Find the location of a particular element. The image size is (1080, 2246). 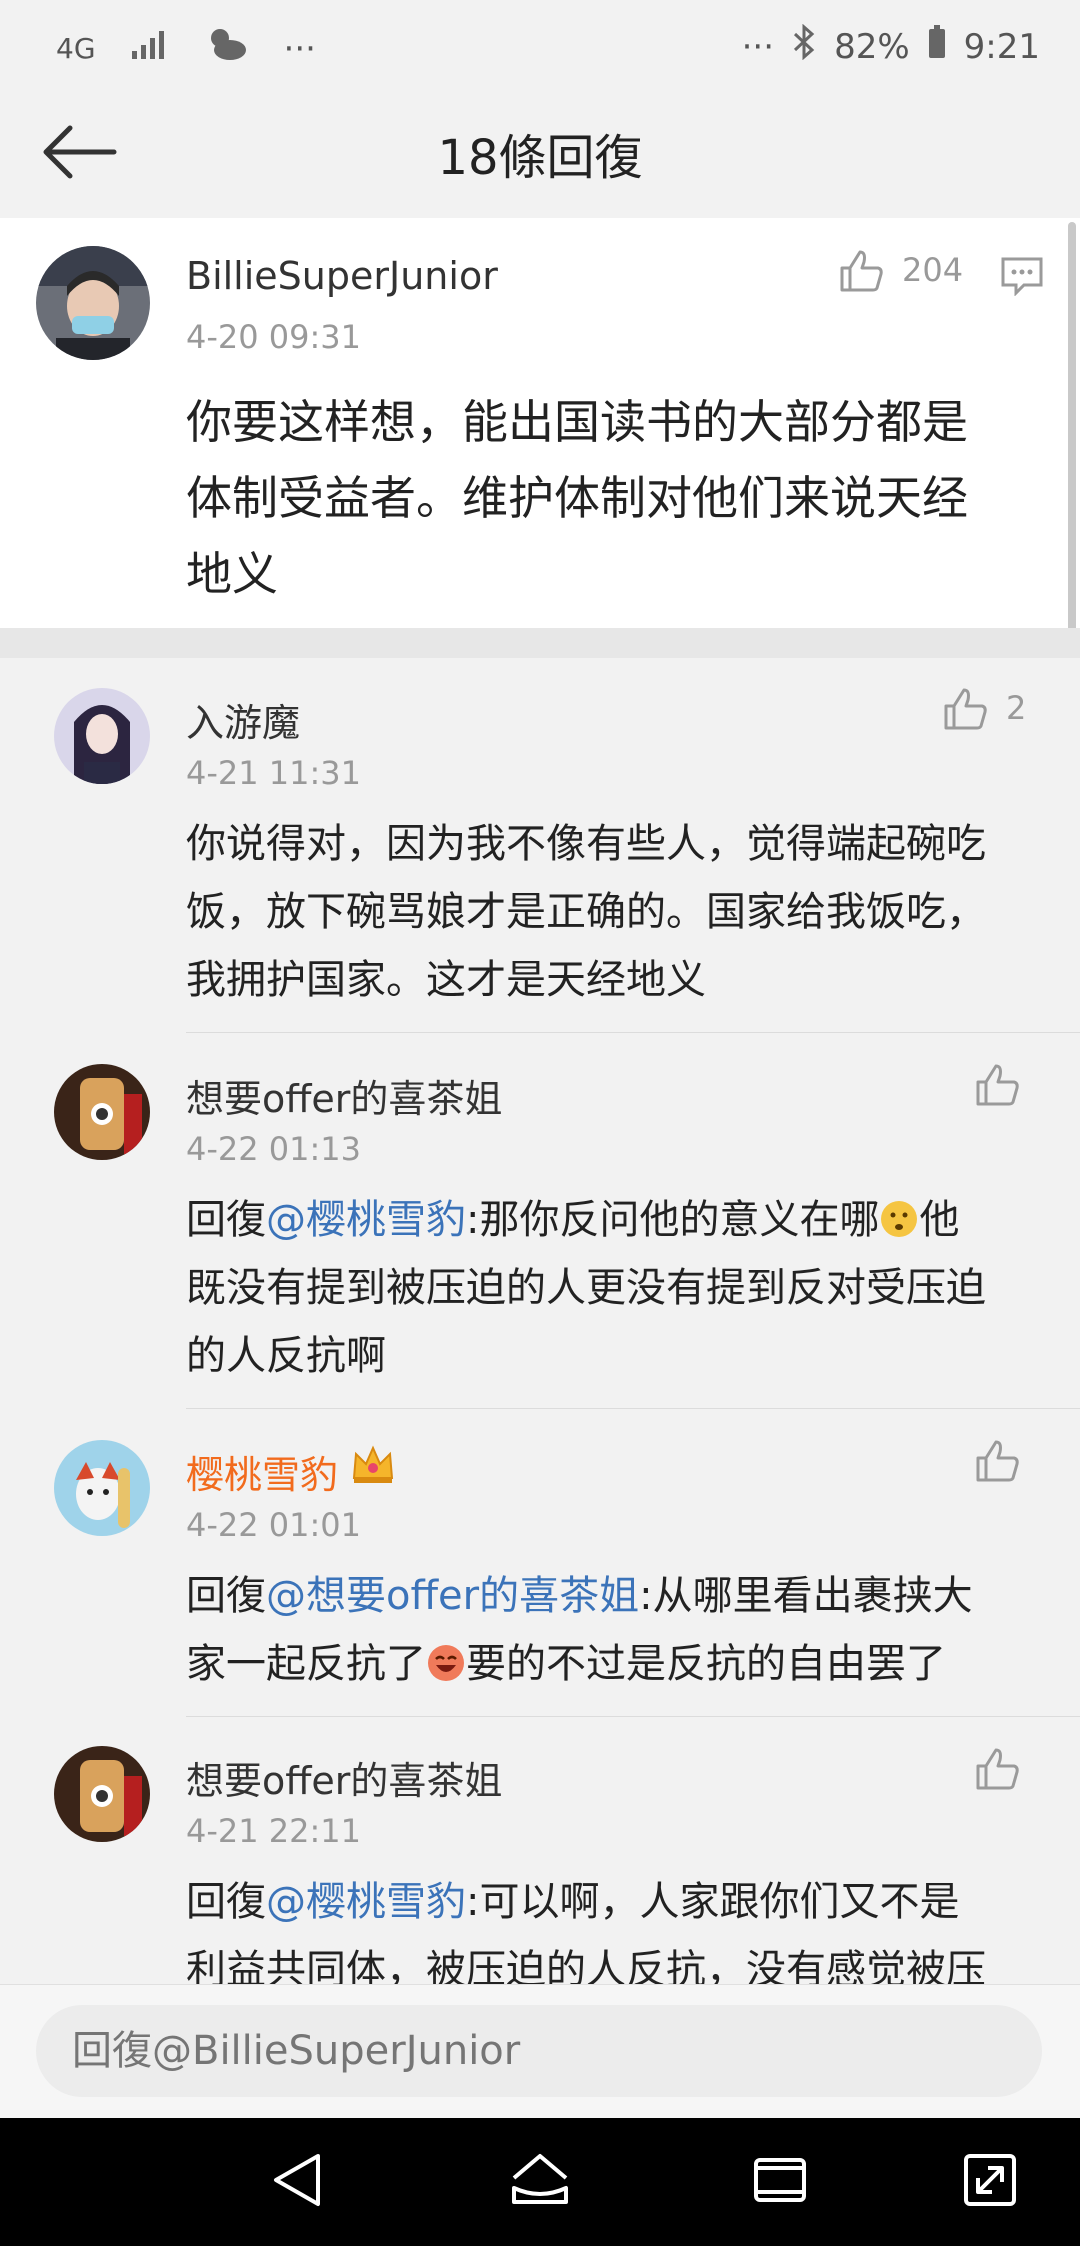

battery-percent: 82% is located at coordinates (872, 46).